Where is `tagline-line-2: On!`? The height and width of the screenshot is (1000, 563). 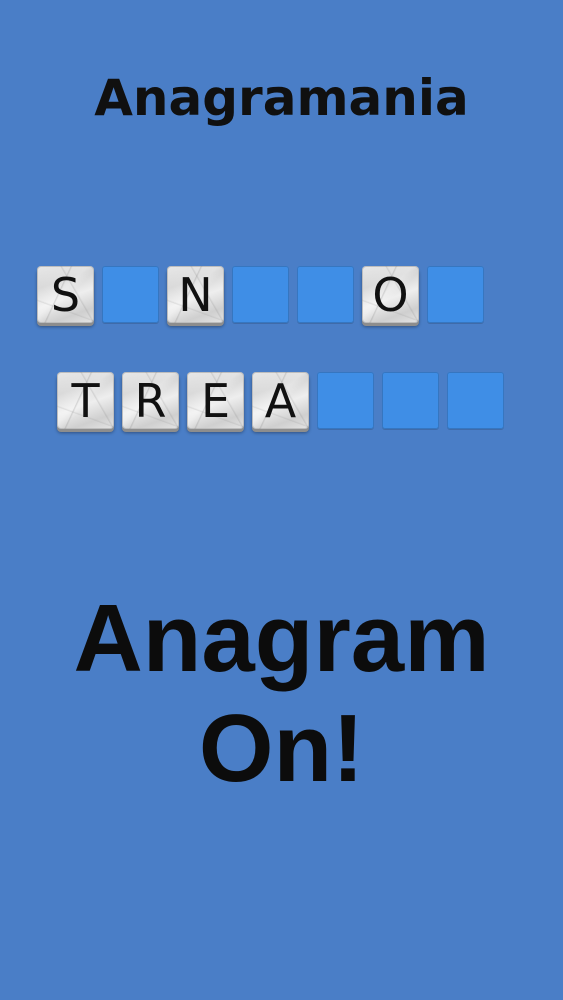
tagline-line-2: On! is located at coordinates (281, 748).